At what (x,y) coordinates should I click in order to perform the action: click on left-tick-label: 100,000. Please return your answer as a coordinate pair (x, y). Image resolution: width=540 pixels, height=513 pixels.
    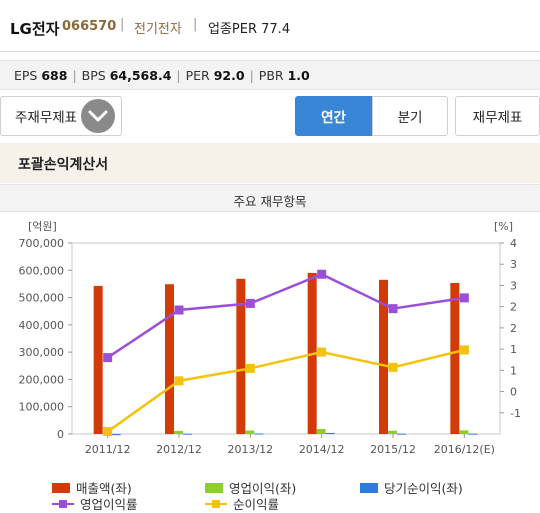
    Looking at the image, I should click on (42, 407).